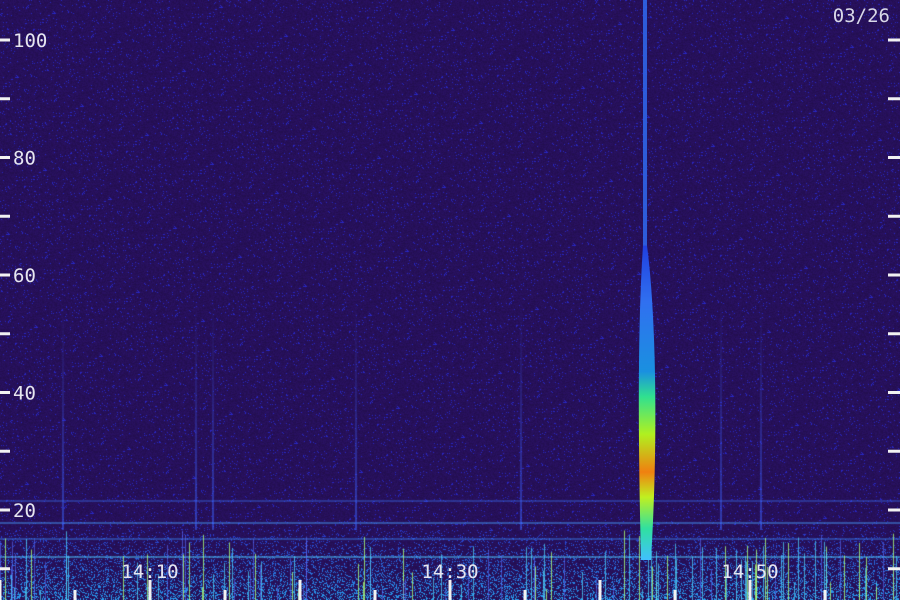 The height and width of the screenshot is (600, 900). I want to click on y-axis-labels: 100 80 60 40 20, so click(30, 276).